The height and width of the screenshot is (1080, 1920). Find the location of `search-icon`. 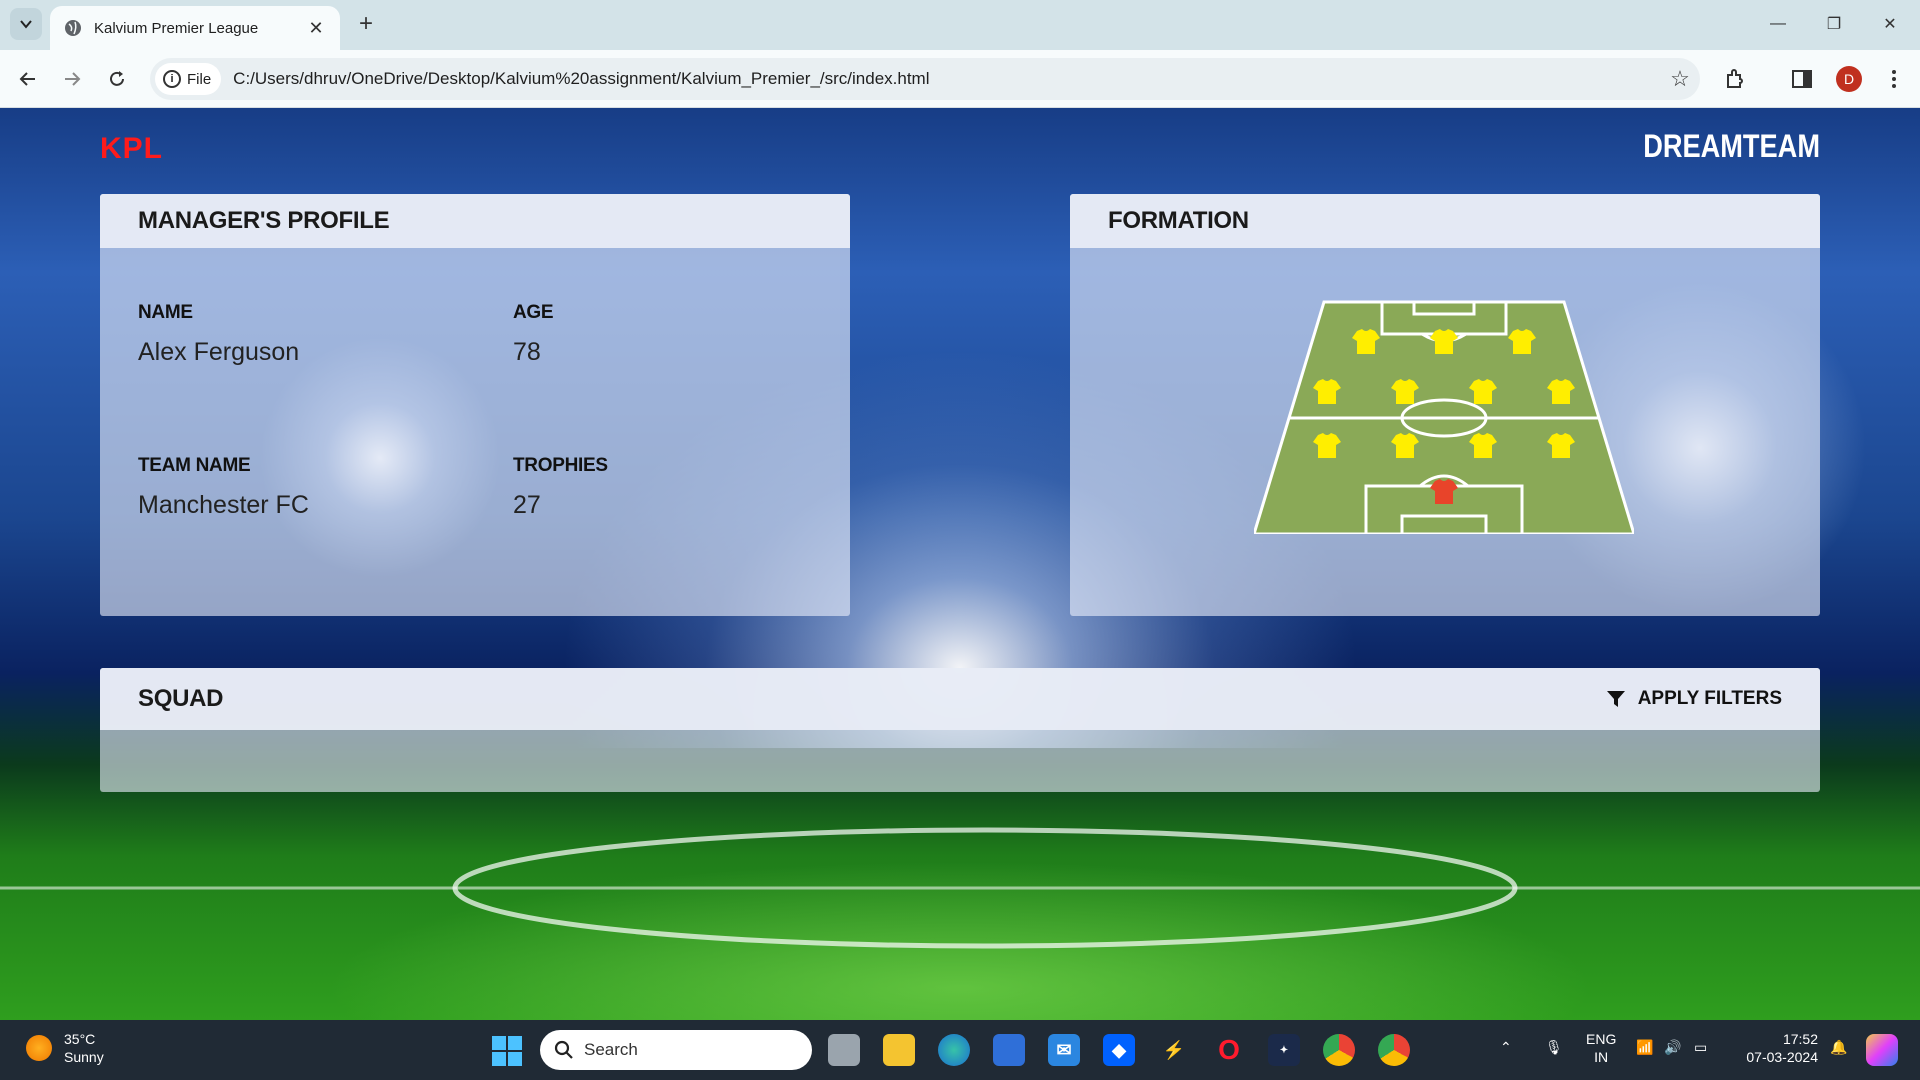

search-icon is located at coordinates (563, 1049).